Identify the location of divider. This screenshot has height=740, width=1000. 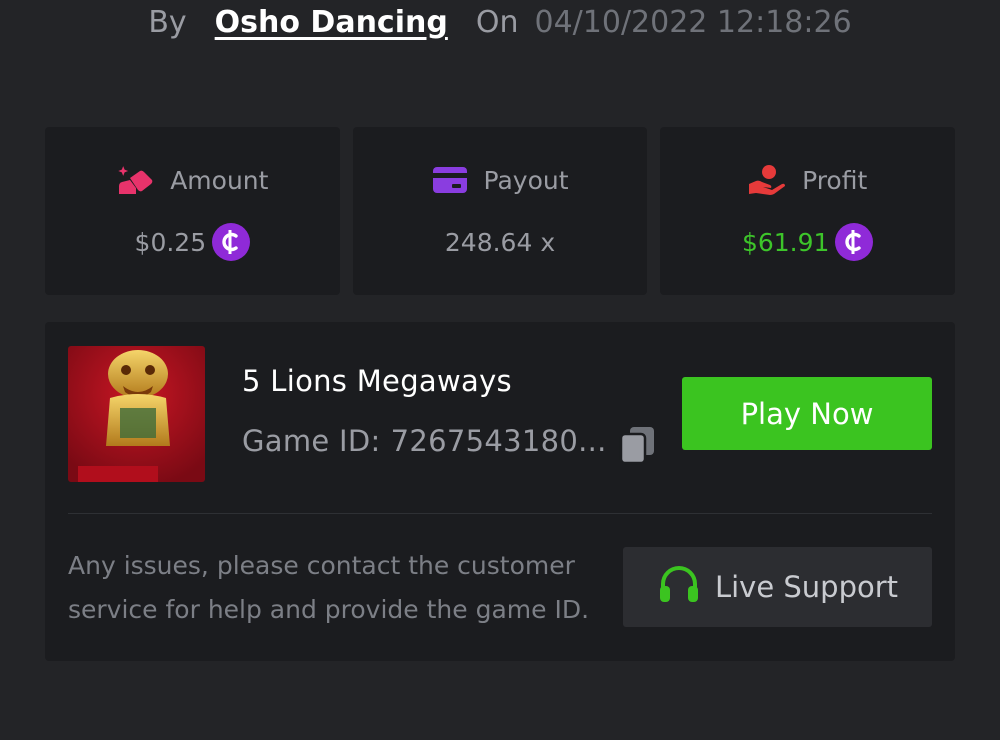
(500, 513).